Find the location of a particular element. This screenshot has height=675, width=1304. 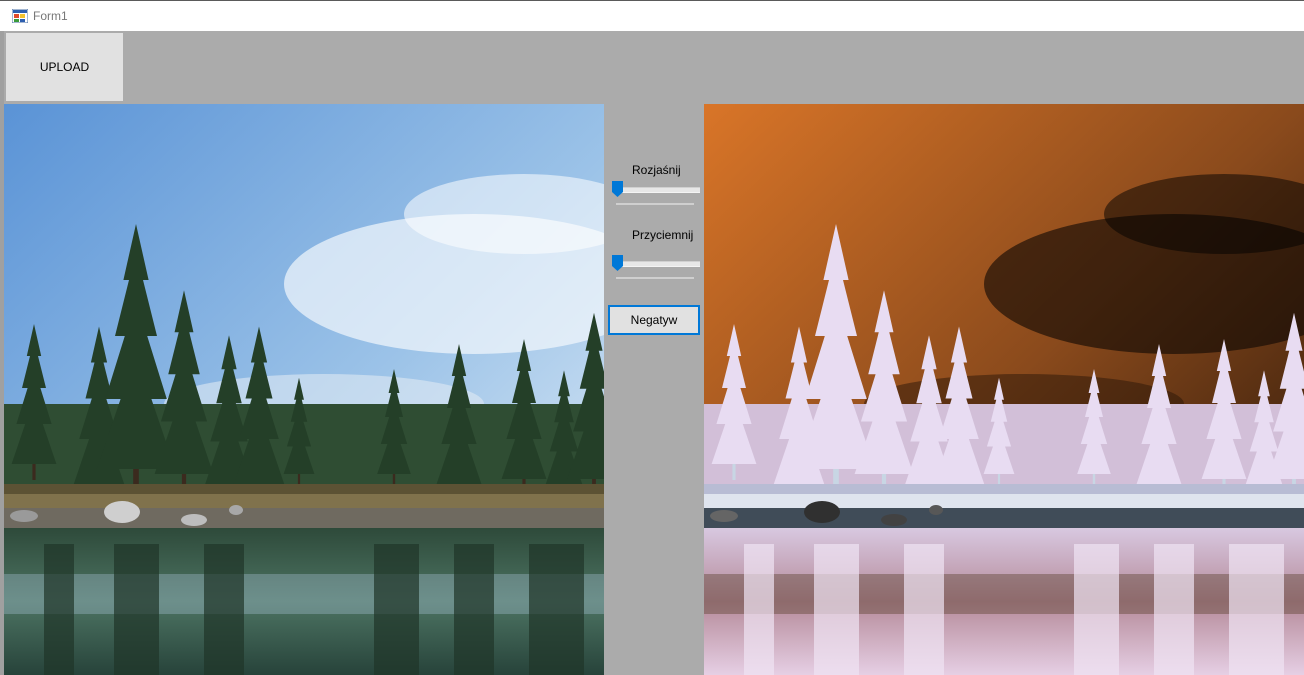

app-icon is located at coordinates (20, 16).